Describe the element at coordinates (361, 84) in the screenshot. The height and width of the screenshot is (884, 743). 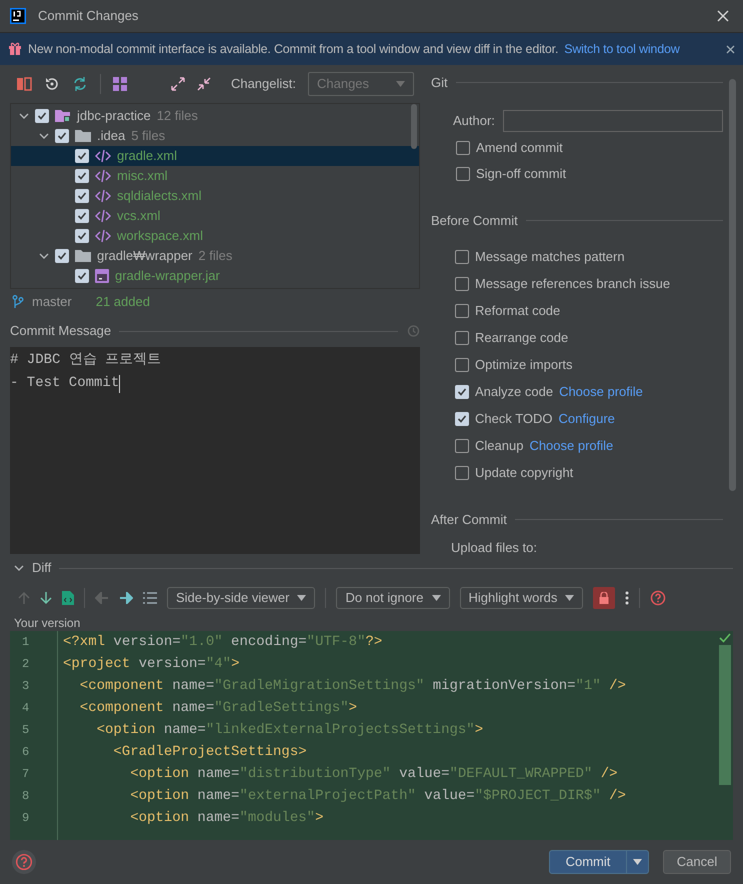
I see `changelist-dropdown: Changes` at that location.